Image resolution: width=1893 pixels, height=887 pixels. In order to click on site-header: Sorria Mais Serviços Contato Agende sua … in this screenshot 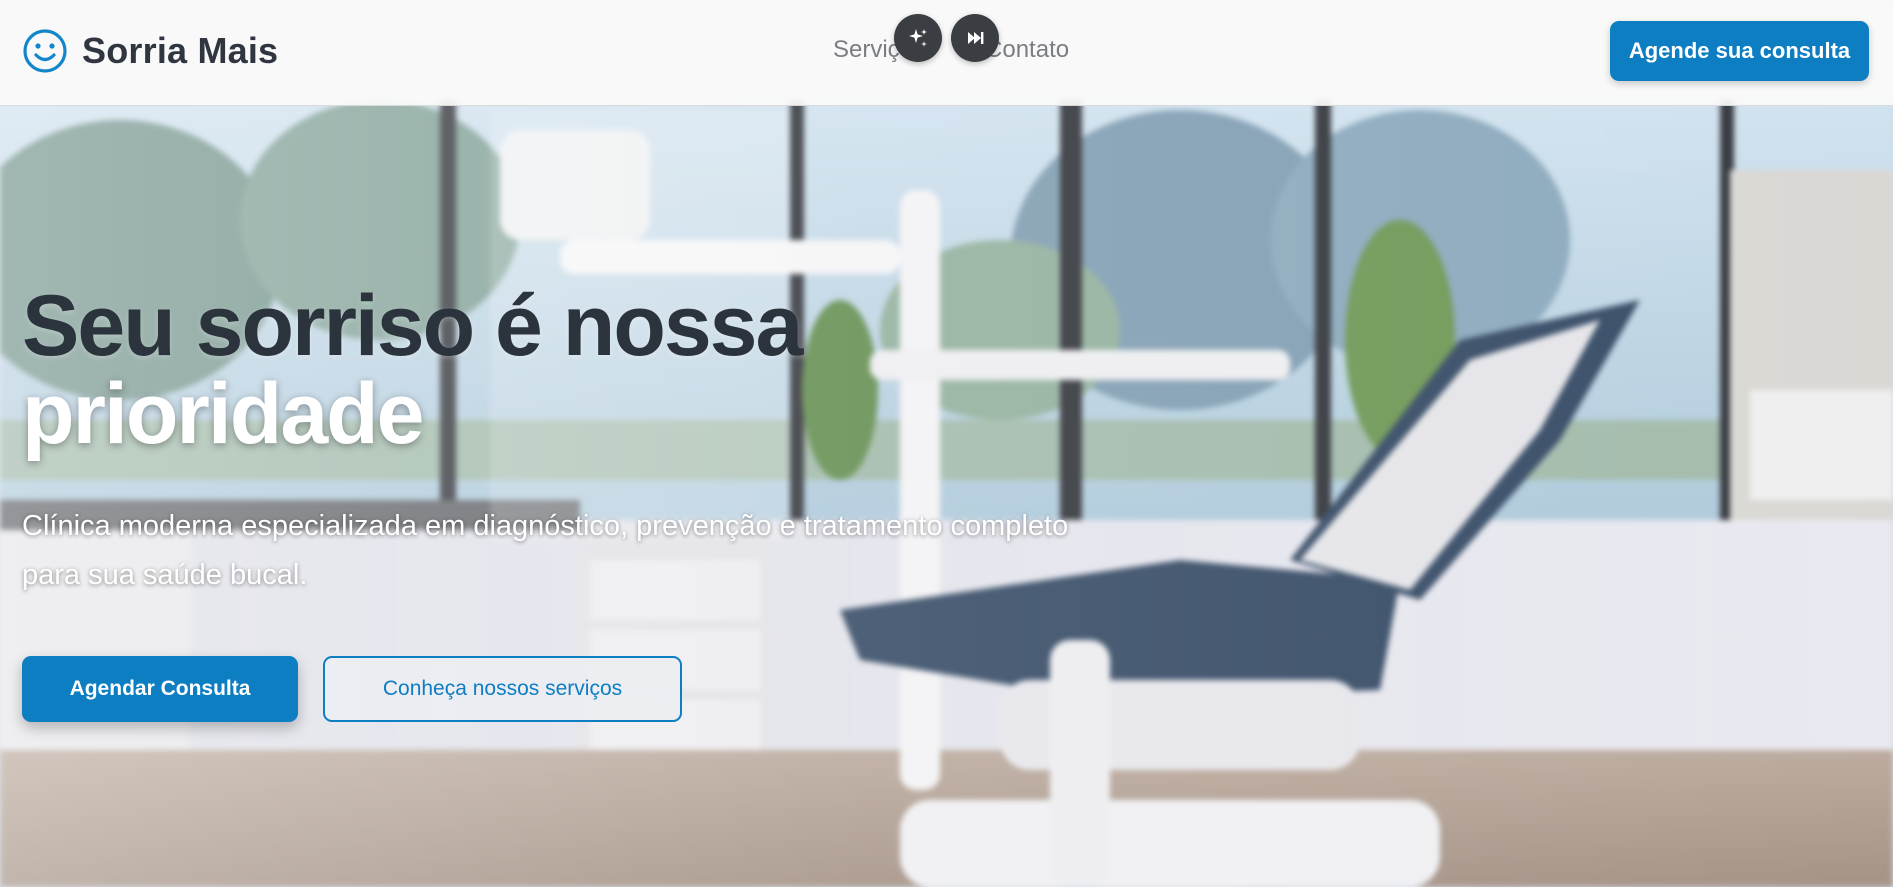, I will do `click(946, 53)`.